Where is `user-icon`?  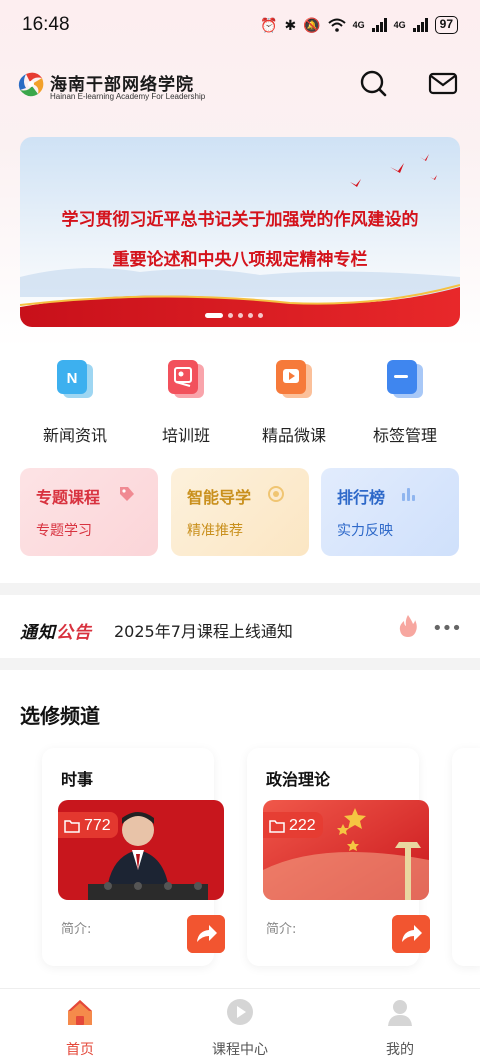
user-icon is located at coordinates (400, 1013).